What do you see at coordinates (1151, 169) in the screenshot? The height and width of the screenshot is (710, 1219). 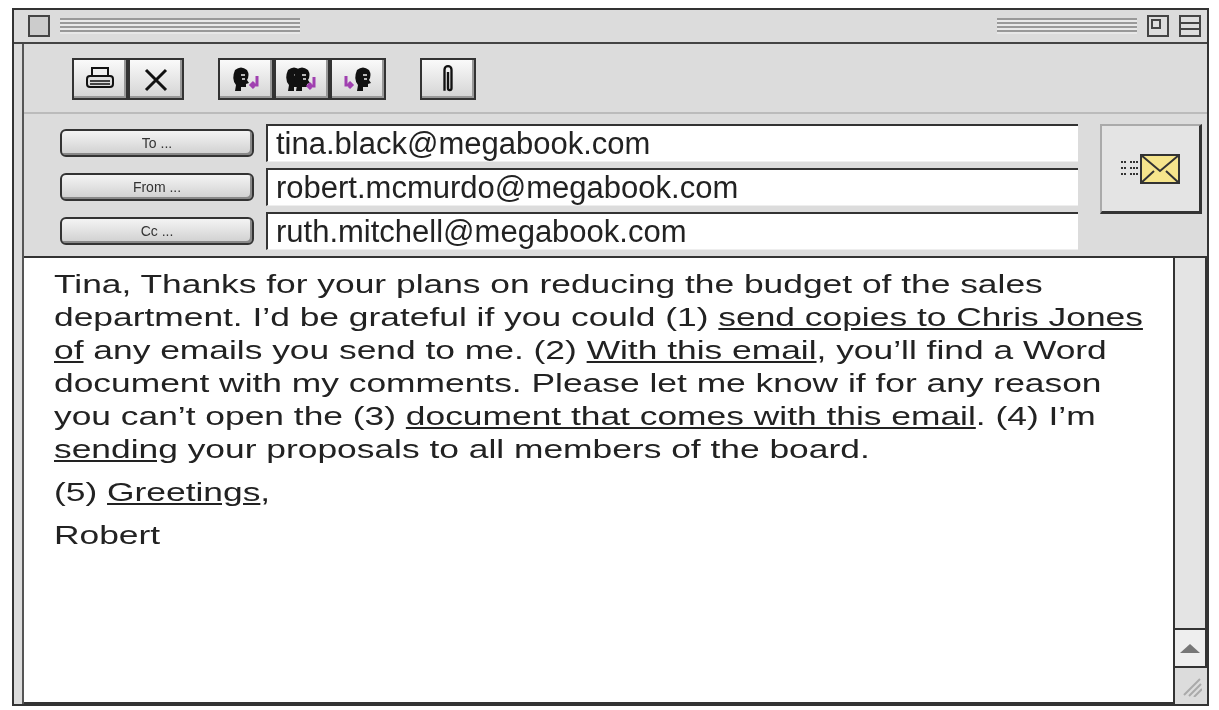 I see `send-button` at bounding box center [1151, 169].